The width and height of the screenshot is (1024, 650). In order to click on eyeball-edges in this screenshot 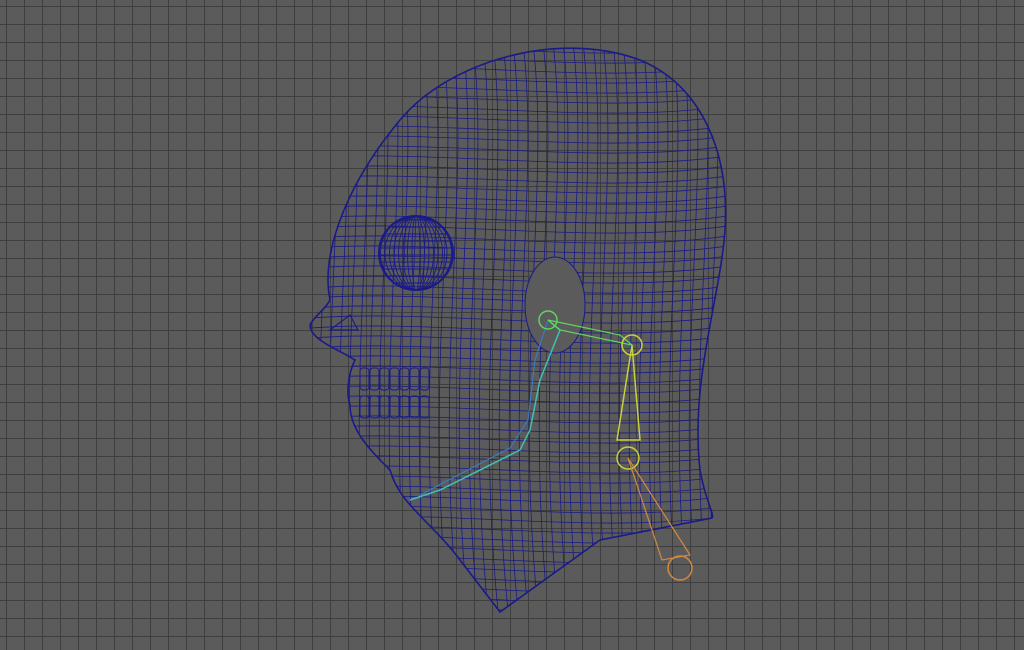, I will do `click(416, 253)`.